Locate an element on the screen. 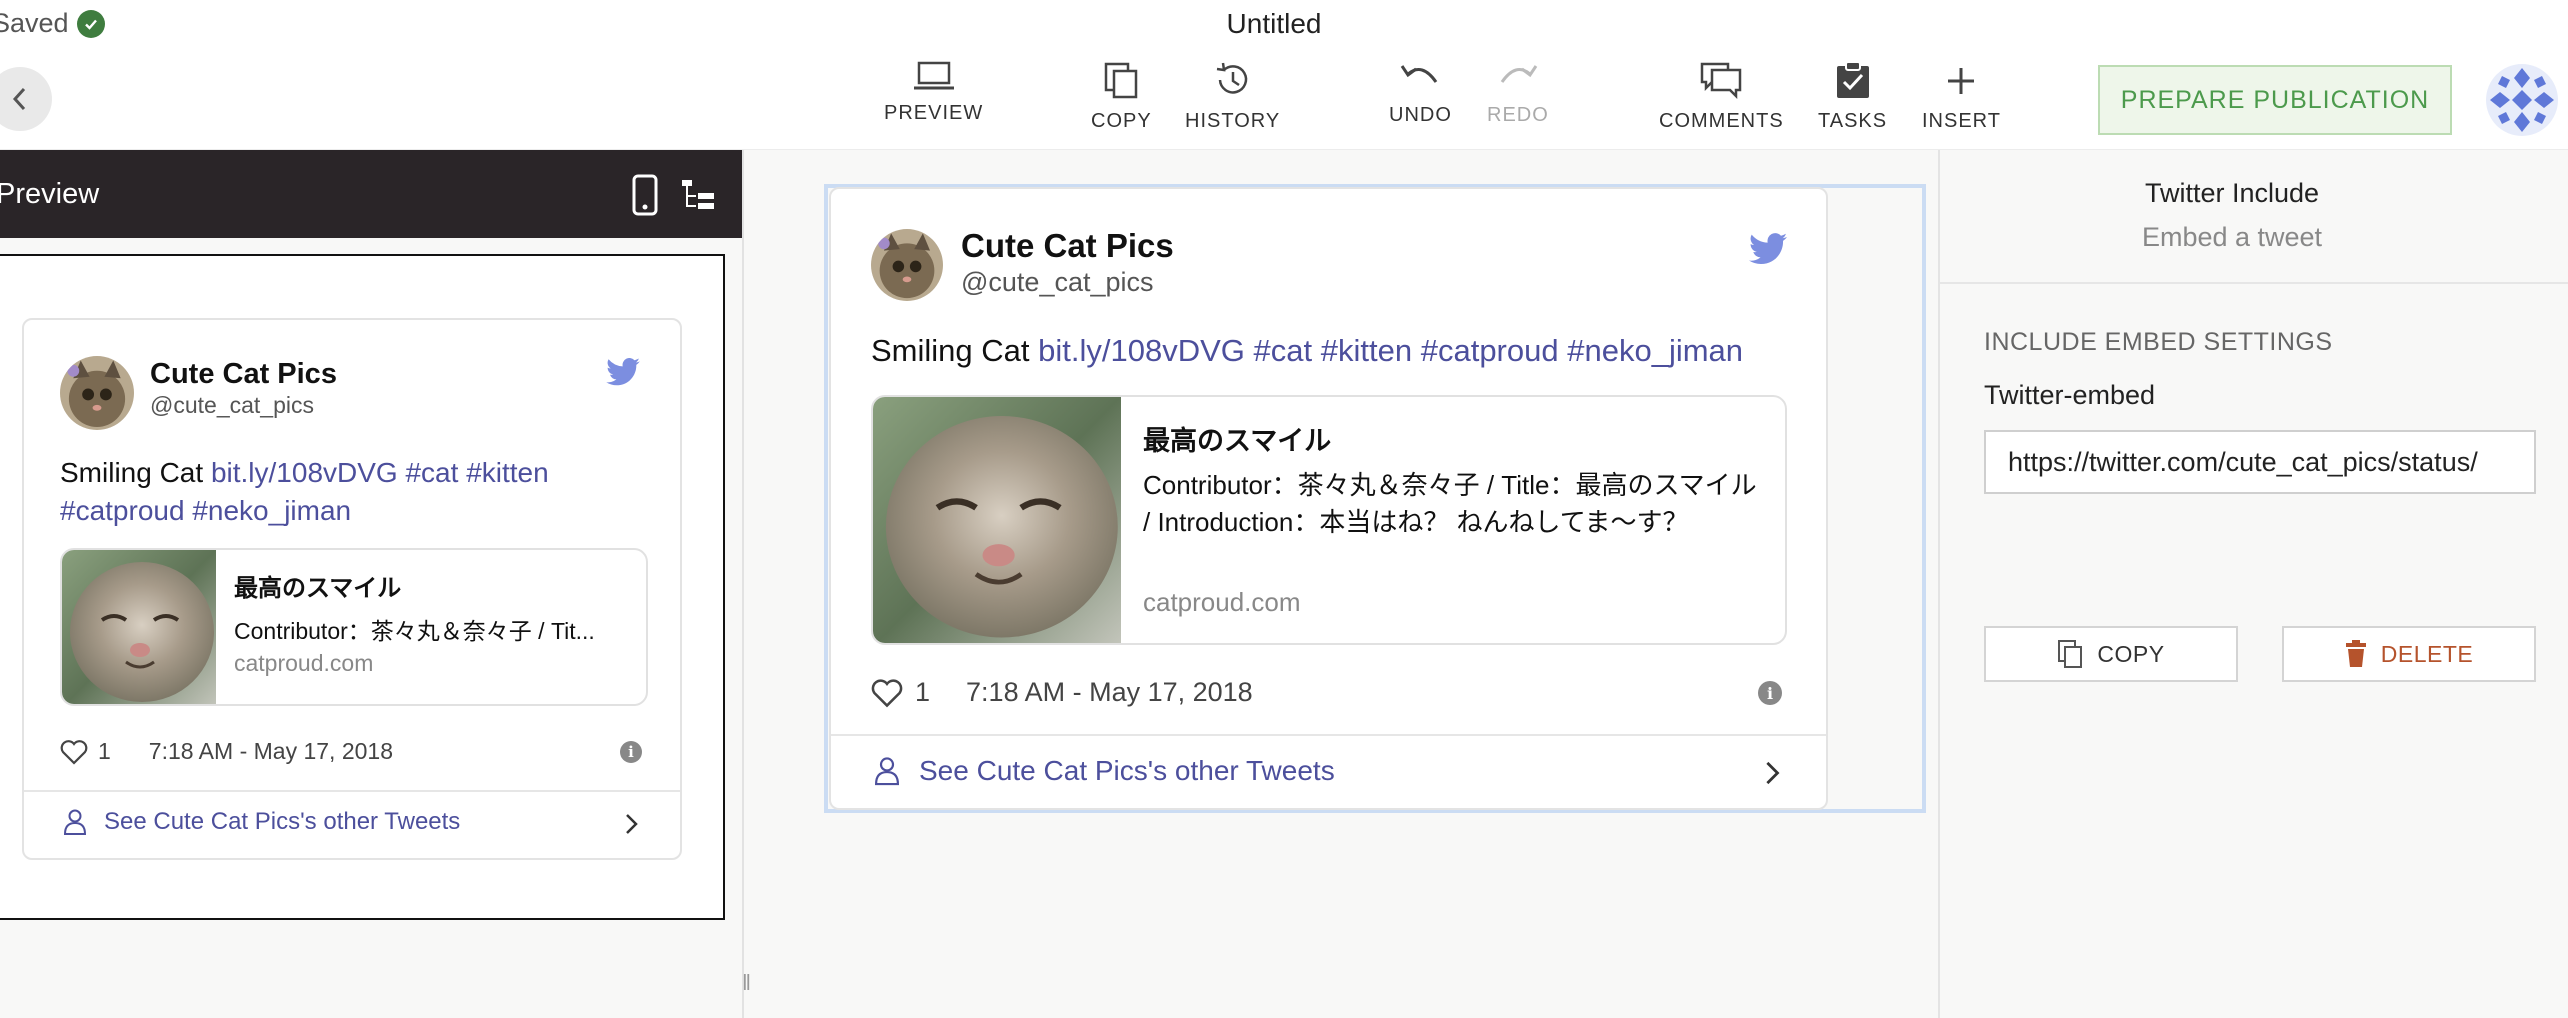  undo-icon is located at coordinates (1419, 74).